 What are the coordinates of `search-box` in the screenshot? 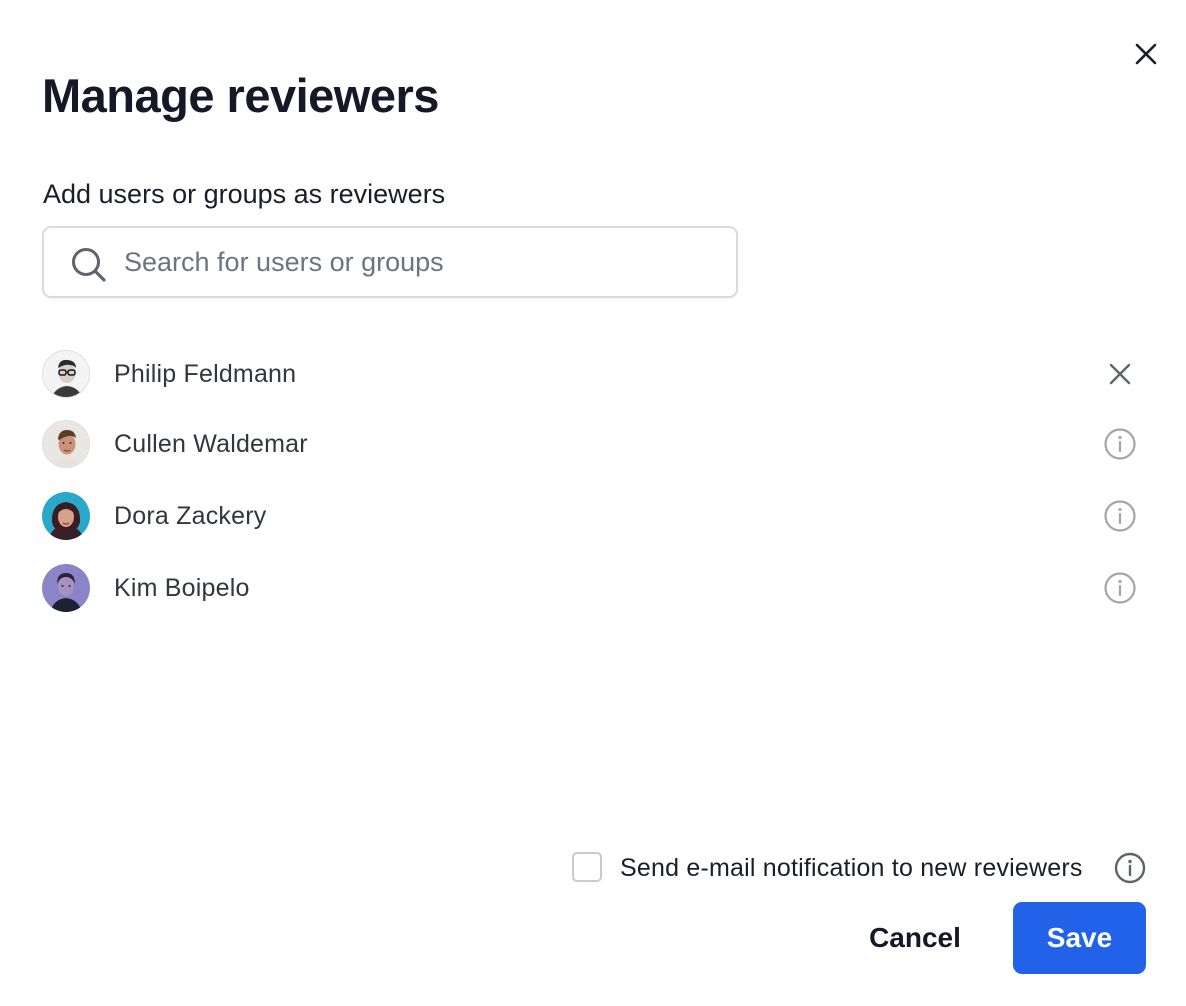 It's located at (390, 262).